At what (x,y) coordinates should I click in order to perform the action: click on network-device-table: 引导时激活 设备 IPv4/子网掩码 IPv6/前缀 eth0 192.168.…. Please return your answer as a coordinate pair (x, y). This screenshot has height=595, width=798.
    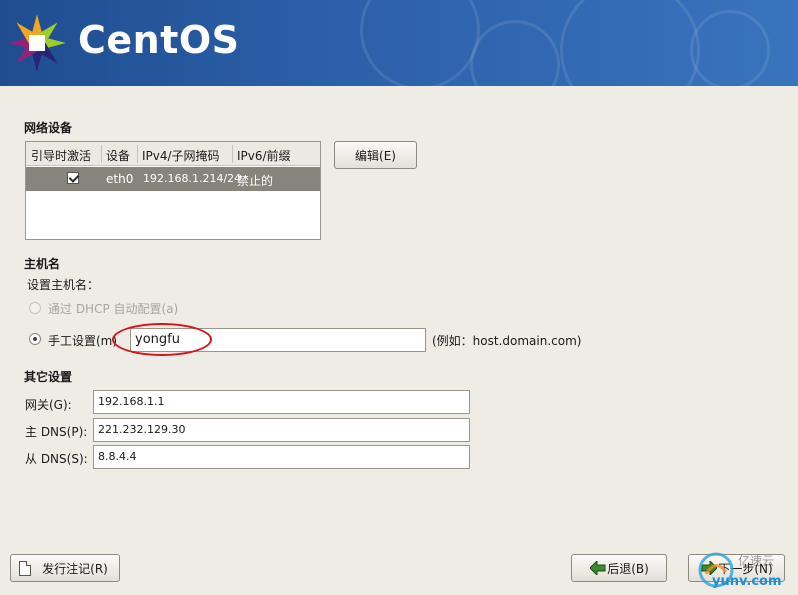
    Looking at the image, I should click on (173, 190).